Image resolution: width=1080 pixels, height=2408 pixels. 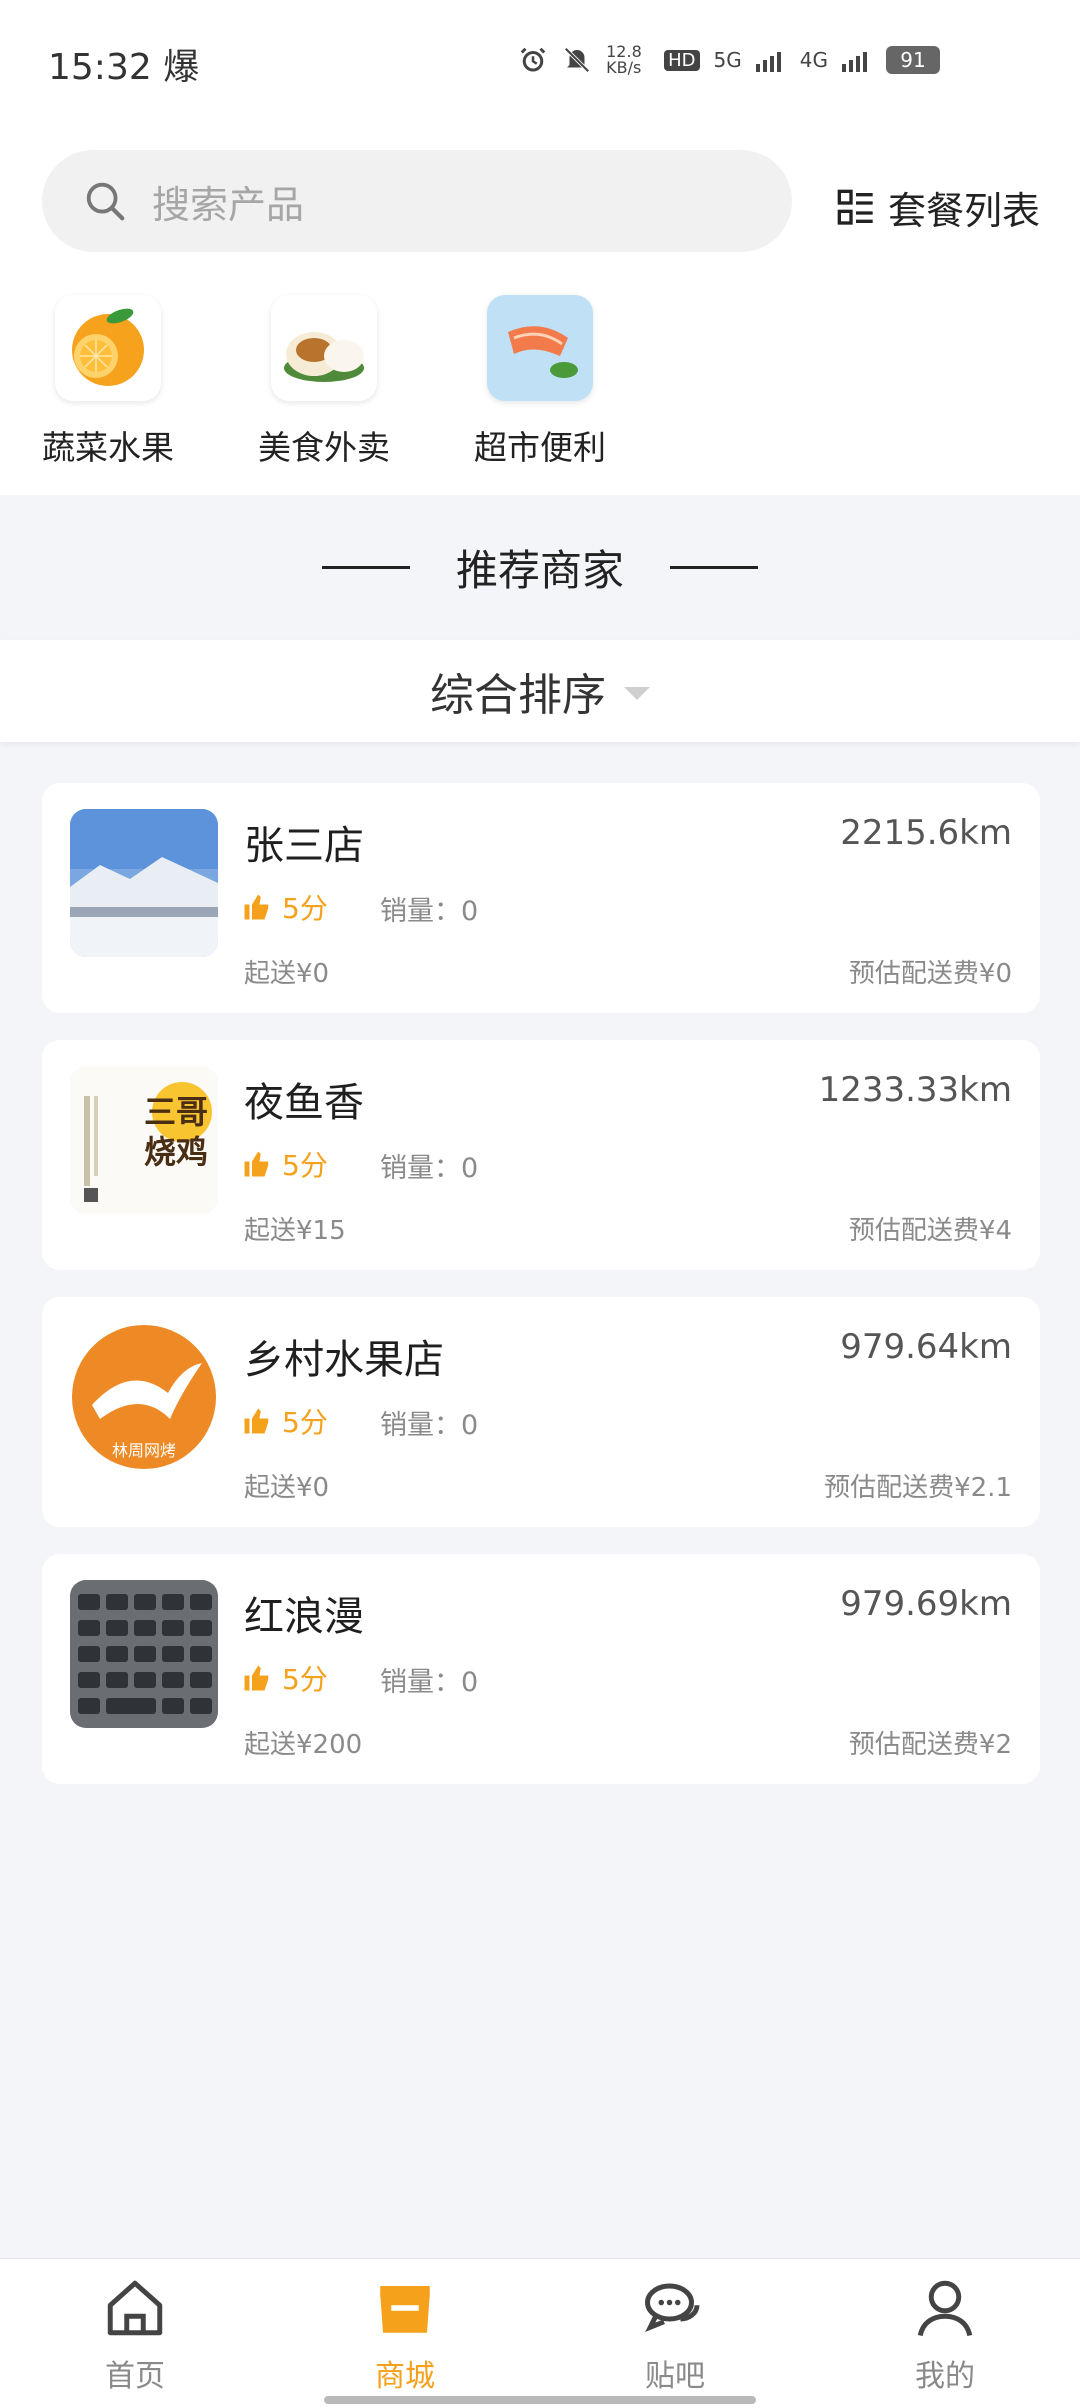 I want to click on tab-label: 商城, so click(x=405, y=2376).